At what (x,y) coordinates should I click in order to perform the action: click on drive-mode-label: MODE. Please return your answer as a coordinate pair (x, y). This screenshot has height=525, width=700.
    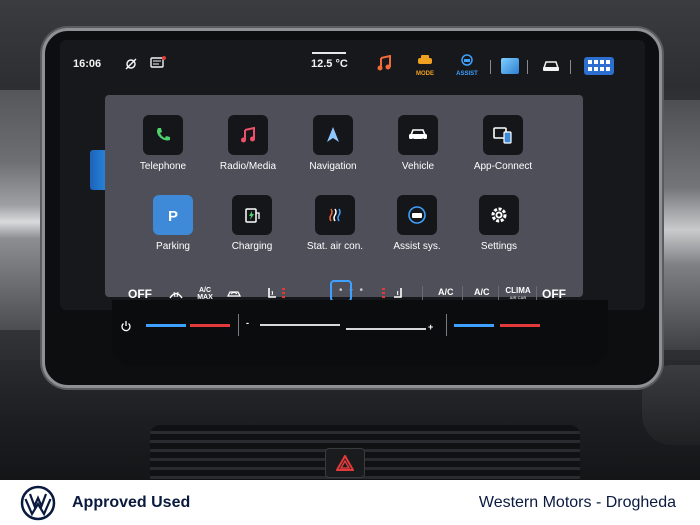
    Looking at the image, I should click on (425, 74).